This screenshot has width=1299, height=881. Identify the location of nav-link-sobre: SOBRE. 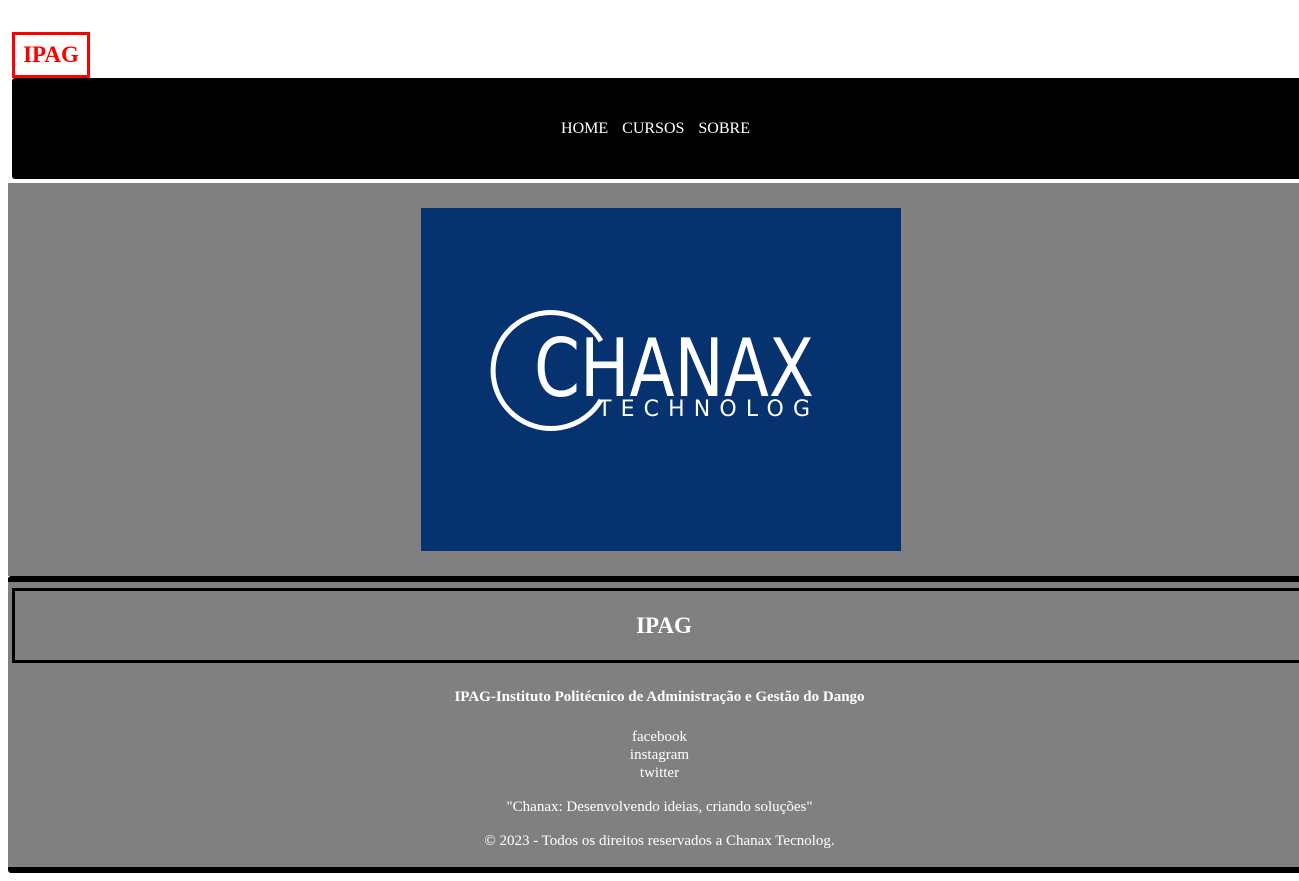
(724, 129).